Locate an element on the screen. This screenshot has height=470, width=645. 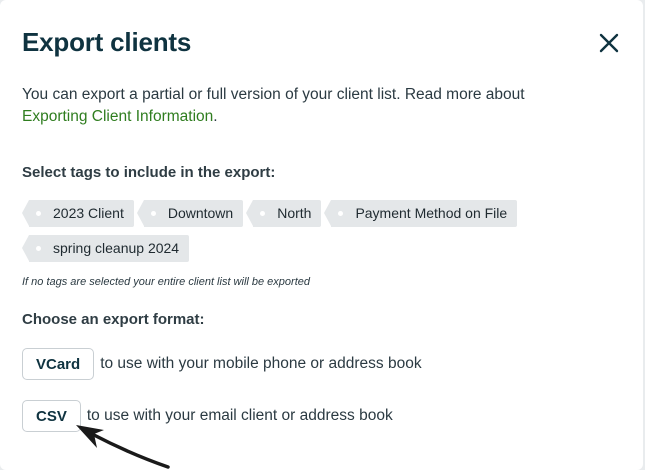
tag-payment-method-on-file: Payment Method on File is located at coordinates (421, 213).